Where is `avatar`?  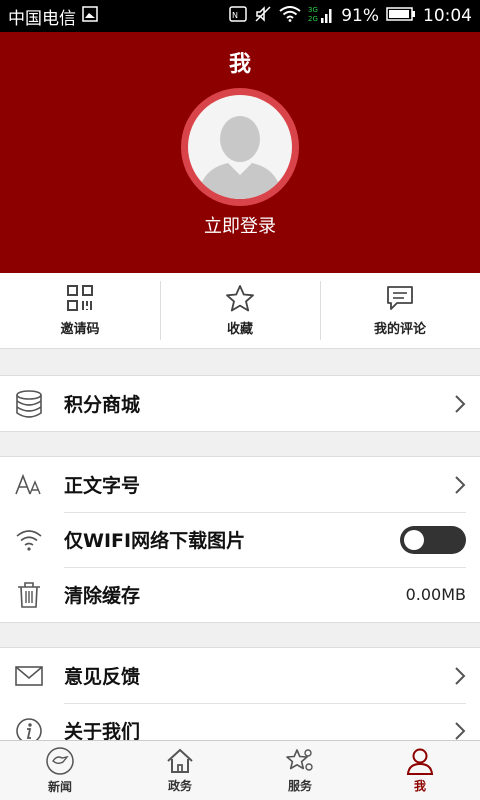 avatar is located at coordinates (240, 147).